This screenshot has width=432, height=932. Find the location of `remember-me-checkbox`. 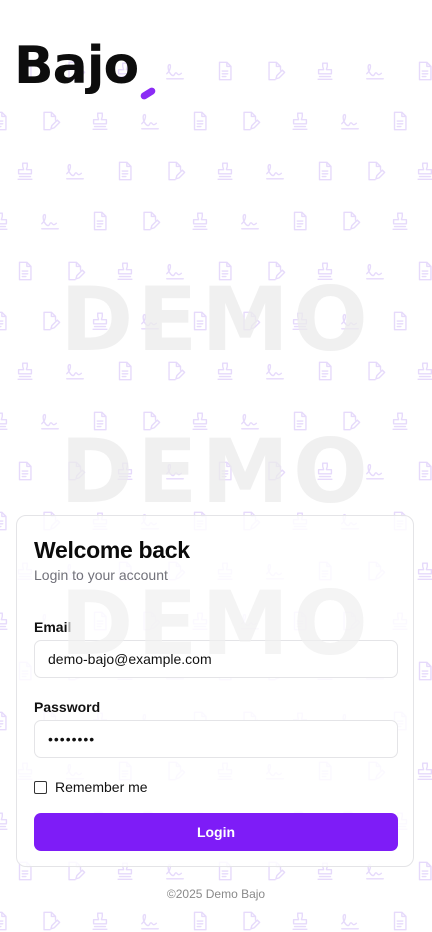

remember-me-checkbox is located at coordinates (40, 787).